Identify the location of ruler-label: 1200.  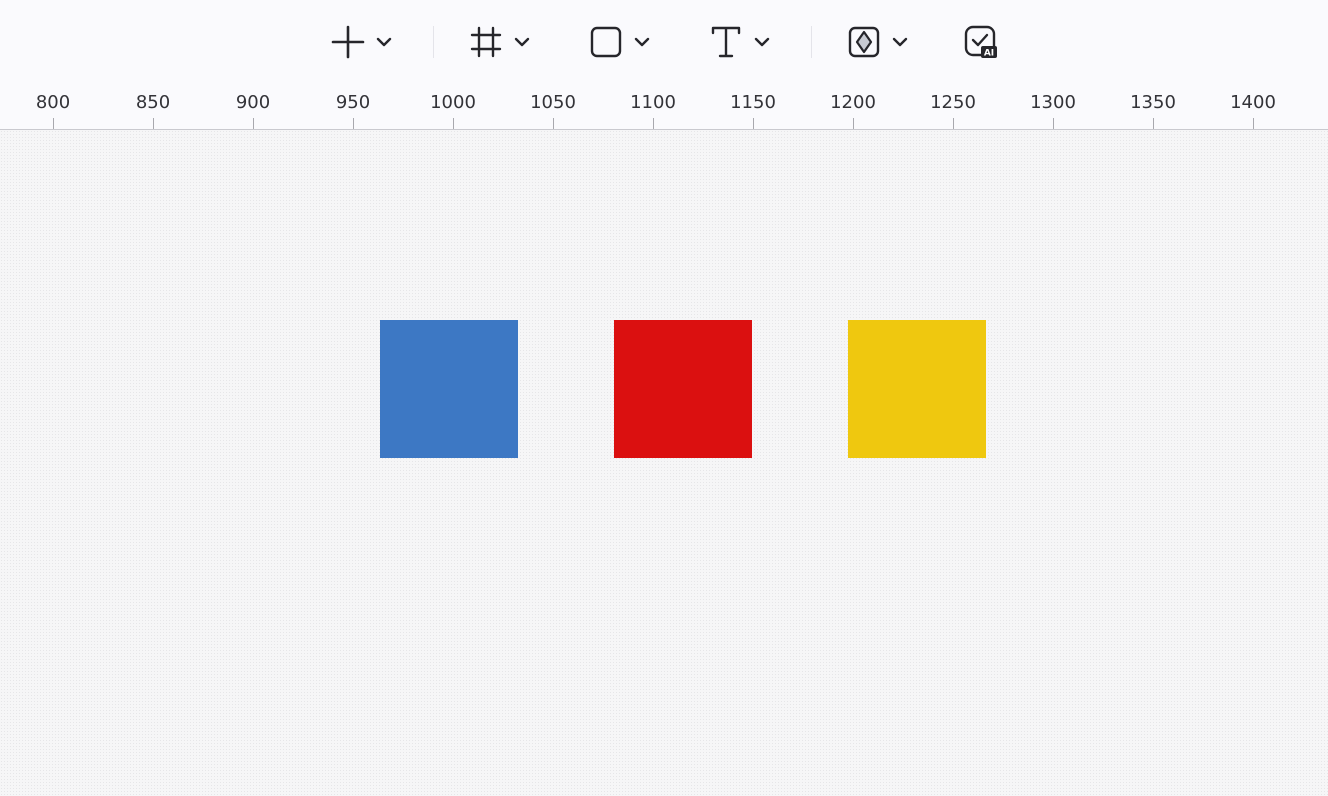
(853, 102).